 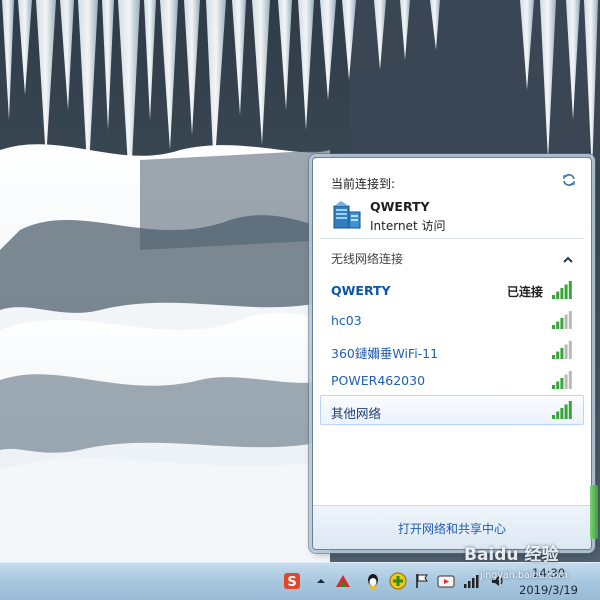 What do you see at coordinates (400, 206) in the screenshot?
I see `connection-name: QWERTY` at bounding box center [400, 206].